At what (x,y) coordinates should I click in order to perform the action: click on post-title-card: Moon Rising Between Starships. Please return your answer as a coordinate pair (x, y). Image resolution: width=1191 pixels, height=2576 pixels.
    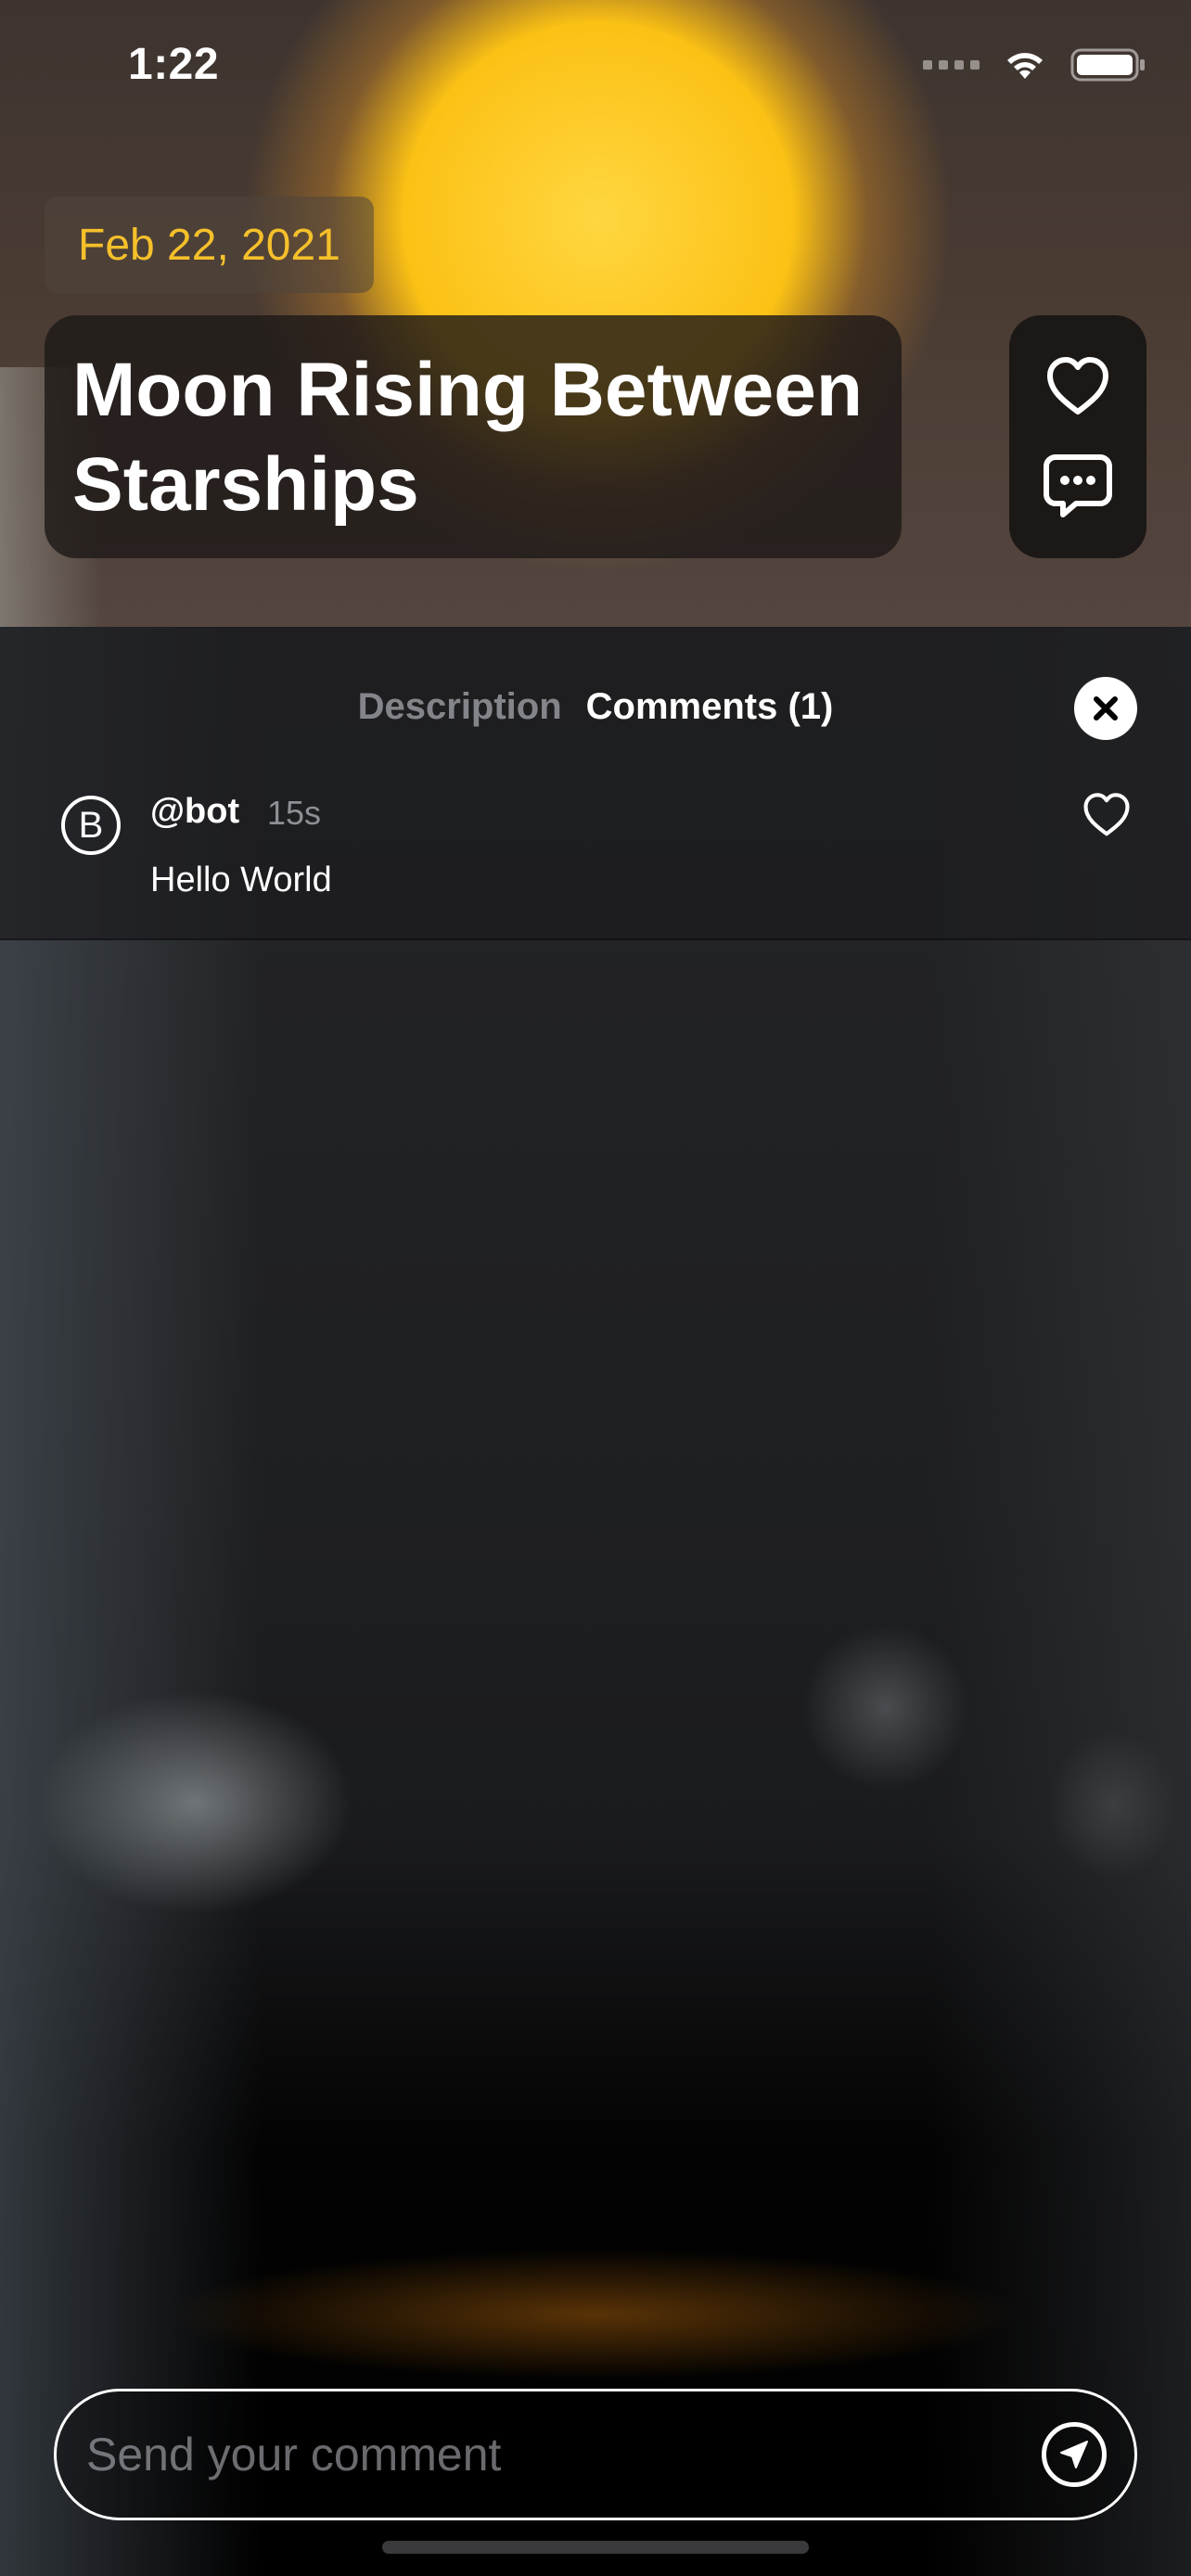
    Looking at the image, I should click on (473, 437).